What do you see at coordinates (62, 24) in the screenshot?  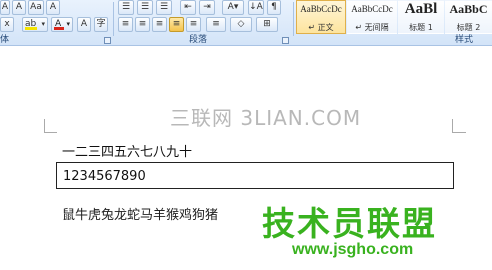 I see `font-color-button: A ▾` at bounding box center [62, 24].